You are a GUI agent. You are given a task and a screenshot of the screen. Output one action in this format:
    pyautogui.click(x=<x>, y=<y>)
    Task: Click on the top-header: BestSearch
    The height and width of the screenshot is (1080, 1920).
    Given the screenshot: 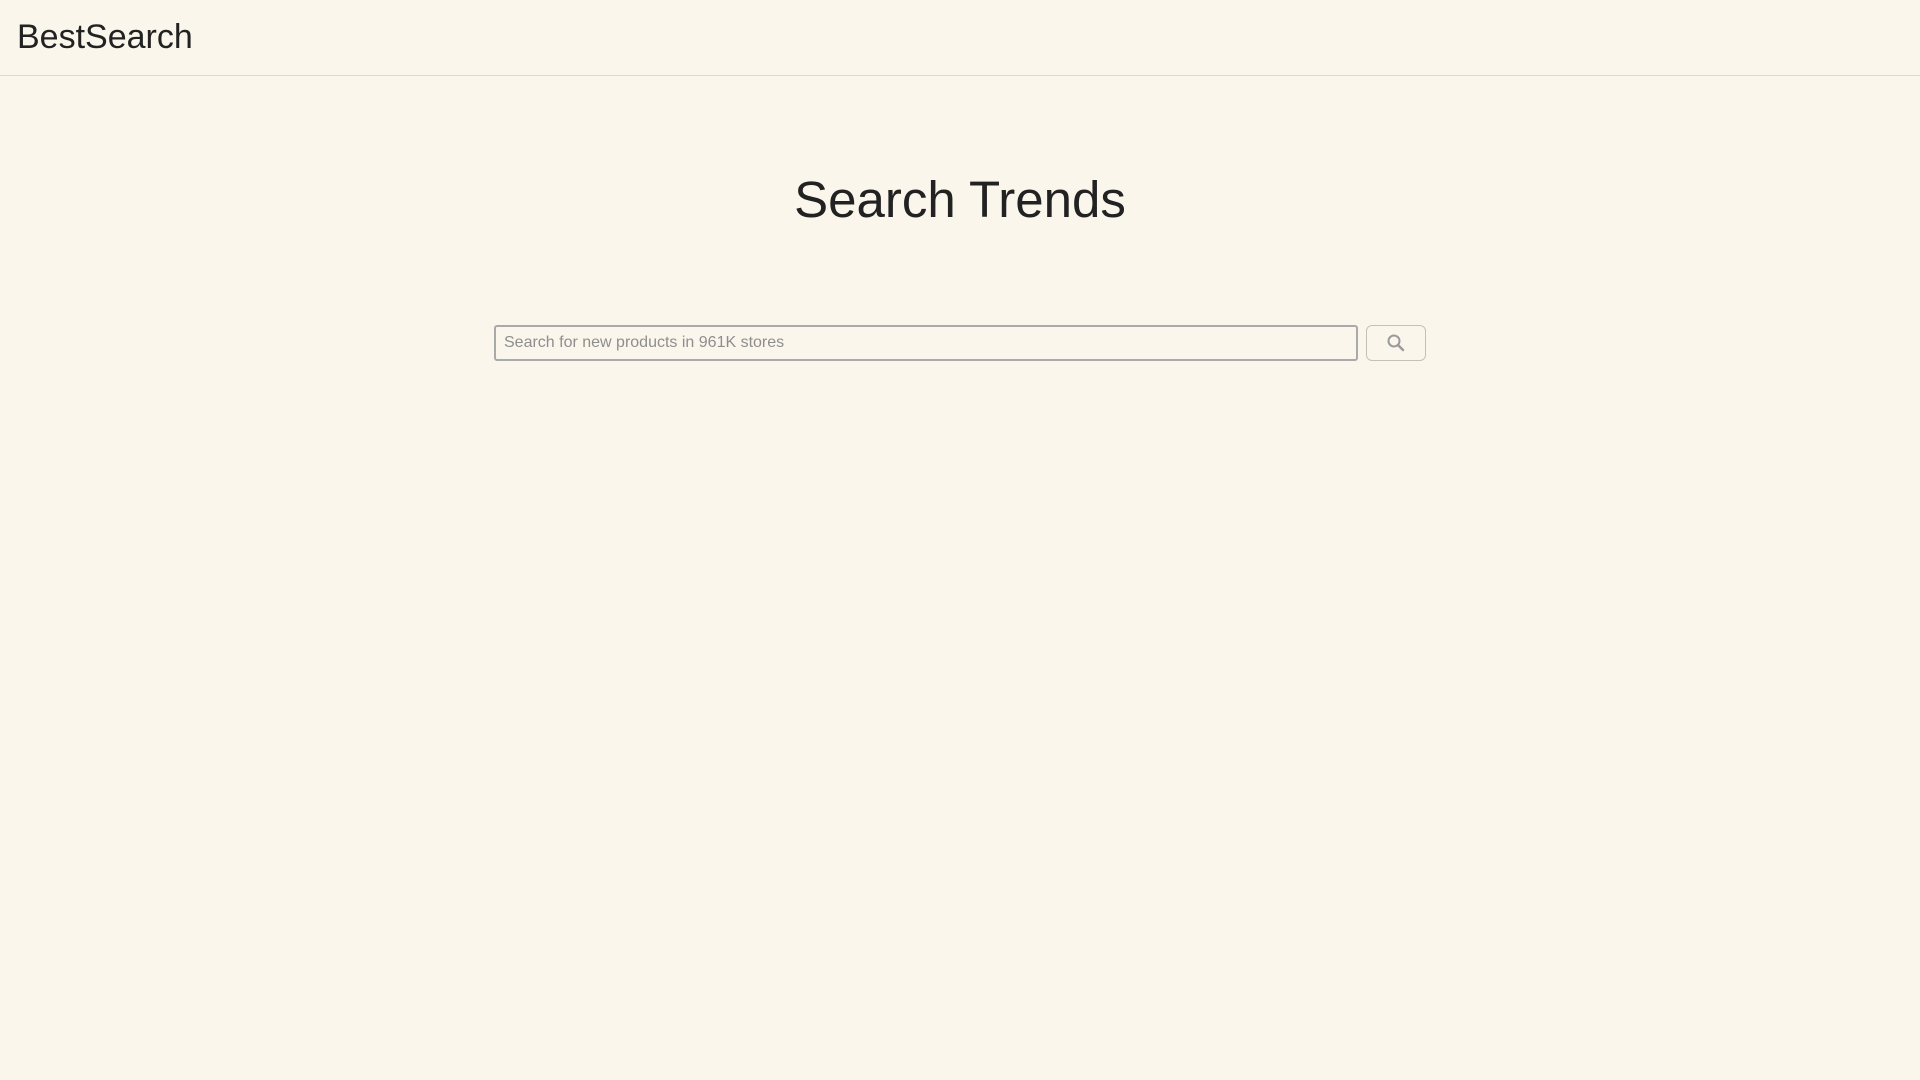 What is the action you would take?
    pyautogui.click(x=960, y=38)
    